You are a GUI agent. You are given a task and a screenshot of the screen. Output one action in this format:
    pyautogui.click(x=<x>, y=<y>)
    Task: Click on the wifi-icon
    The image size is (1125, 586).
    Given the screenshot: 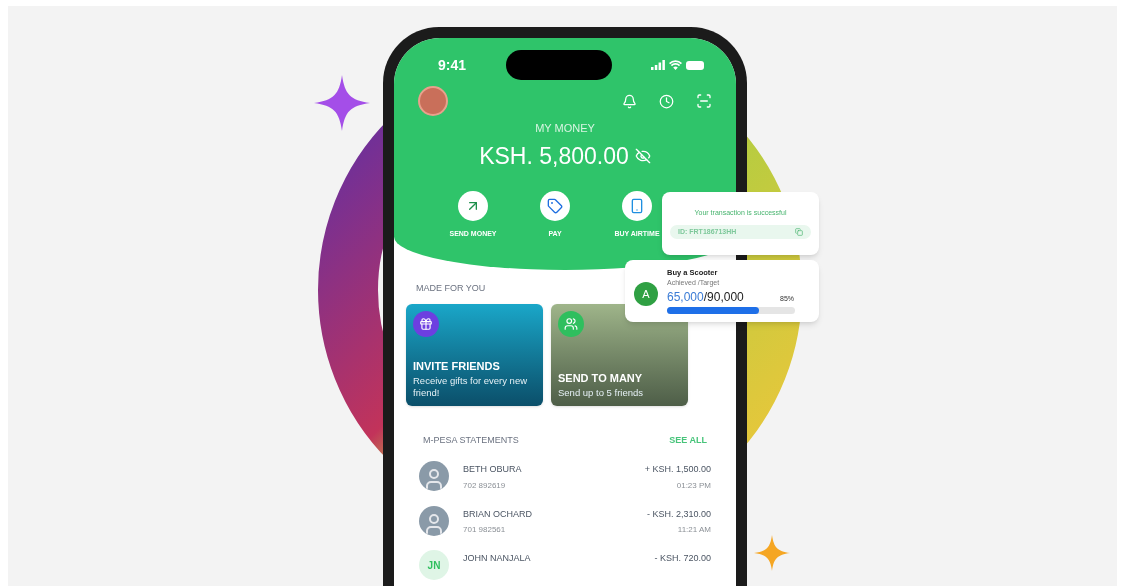 What is the action you would take?
    pyautogui.click(x=675, y=65)
    